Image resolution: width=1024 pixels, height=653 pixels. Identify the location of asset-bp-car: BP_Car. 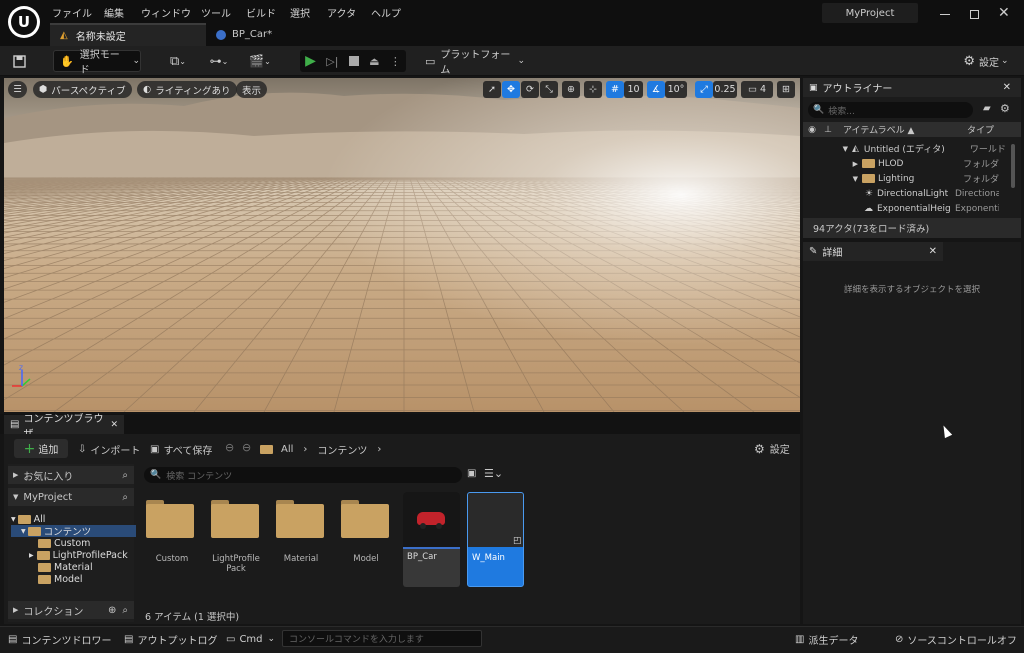
(431, 539).